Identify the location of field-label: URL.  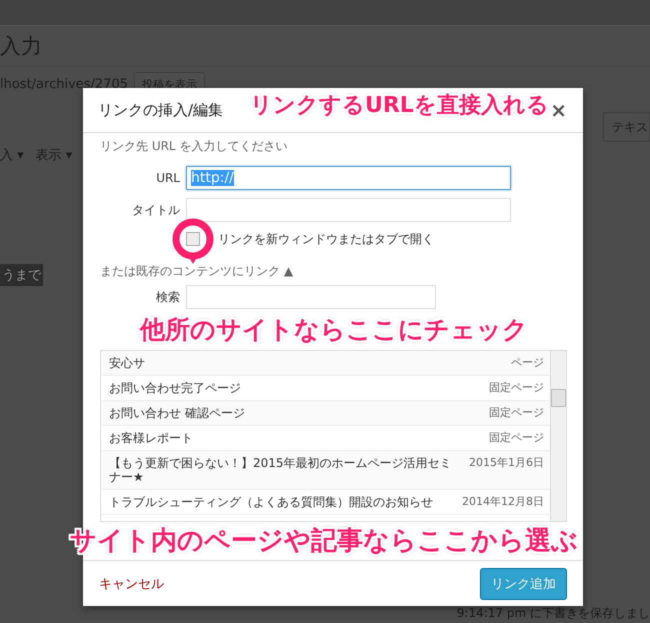
(168, 178).